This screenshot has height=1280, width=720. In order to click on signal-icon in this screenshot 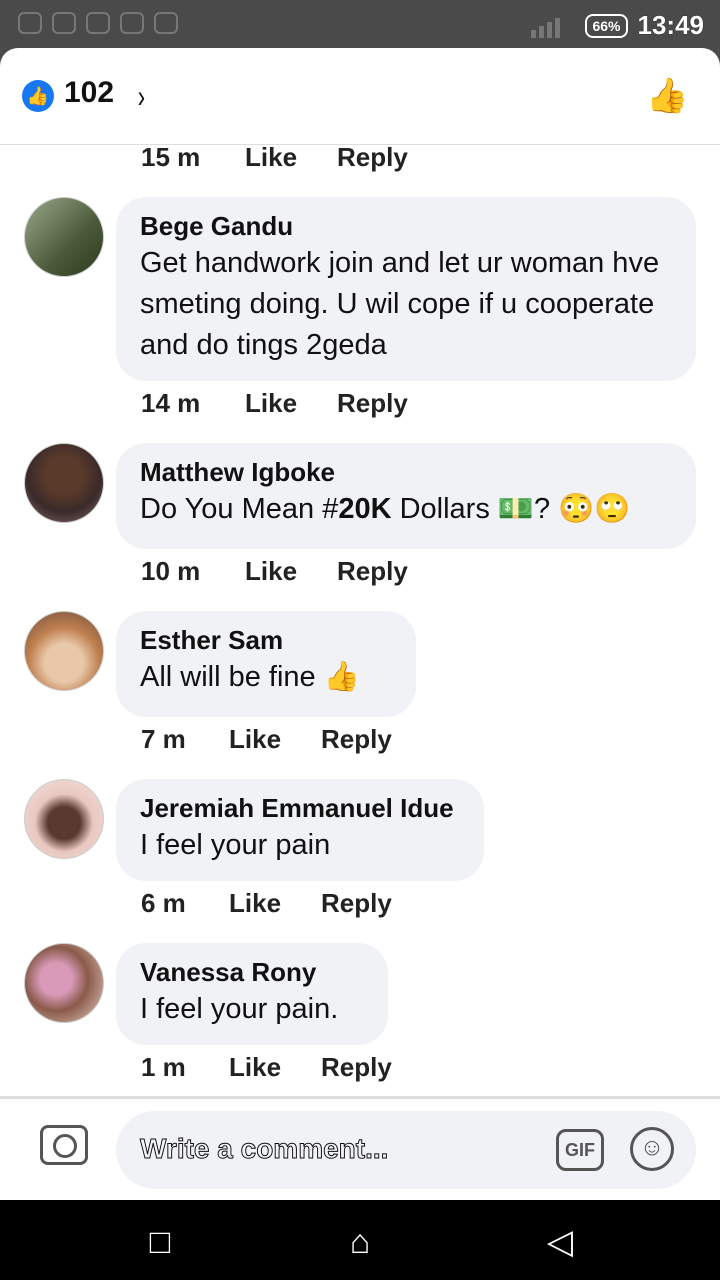, I will do `click(553, 26)`.